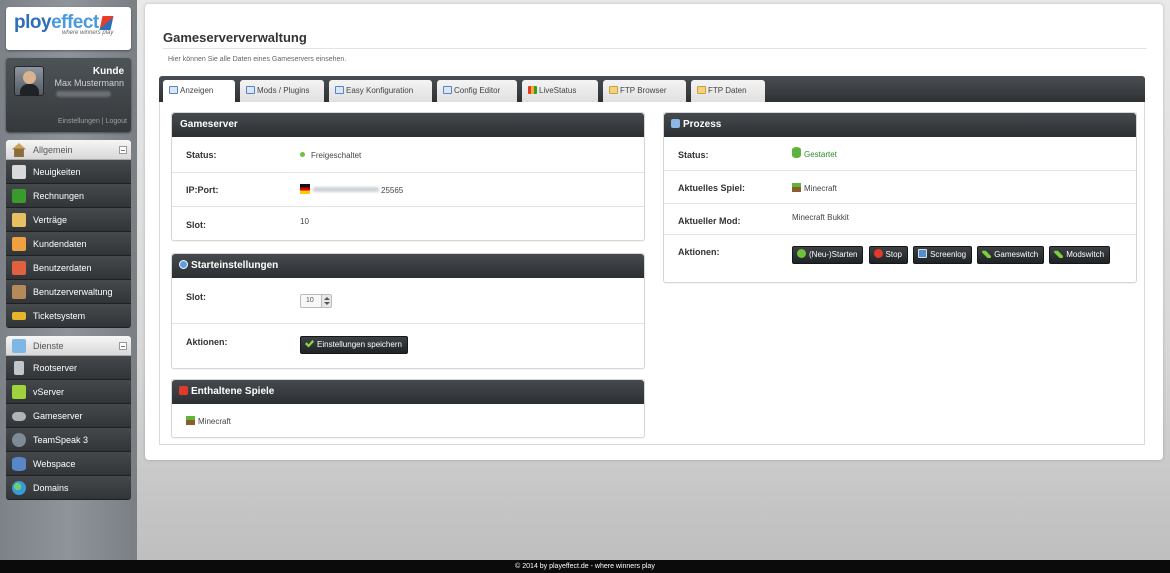 The width and height of the screenshot is (1170, 573). I want to click on tab-mods-plugins: Mods / Plugins, so click(282, 91).